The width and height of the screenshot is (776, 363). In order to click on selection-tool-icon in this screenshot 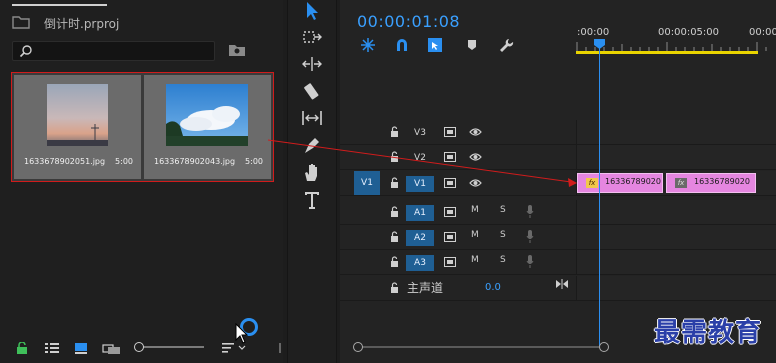, I will do `click(312, 11)`.